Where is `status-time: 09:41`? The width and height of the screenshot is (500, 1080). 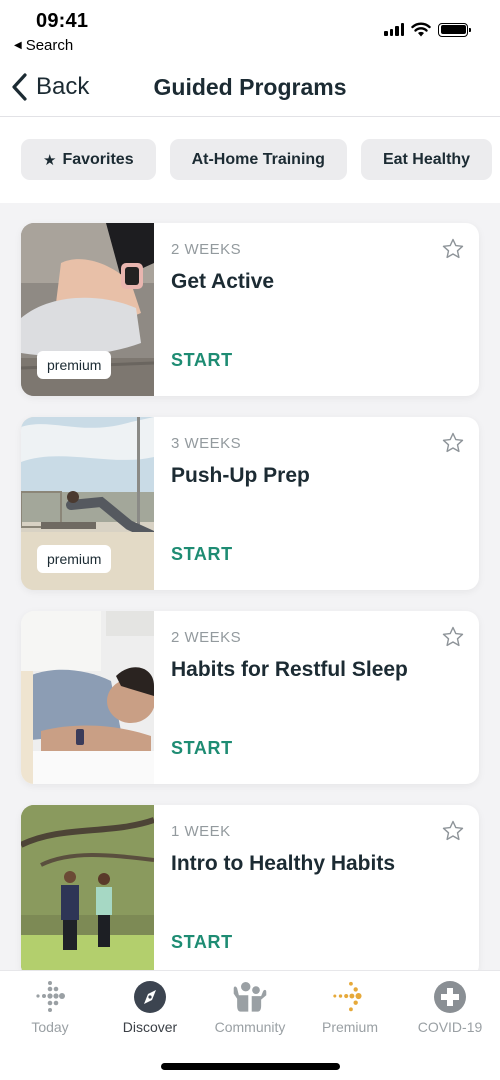
status-time: 09:41 is located at coordinates (62, 21).